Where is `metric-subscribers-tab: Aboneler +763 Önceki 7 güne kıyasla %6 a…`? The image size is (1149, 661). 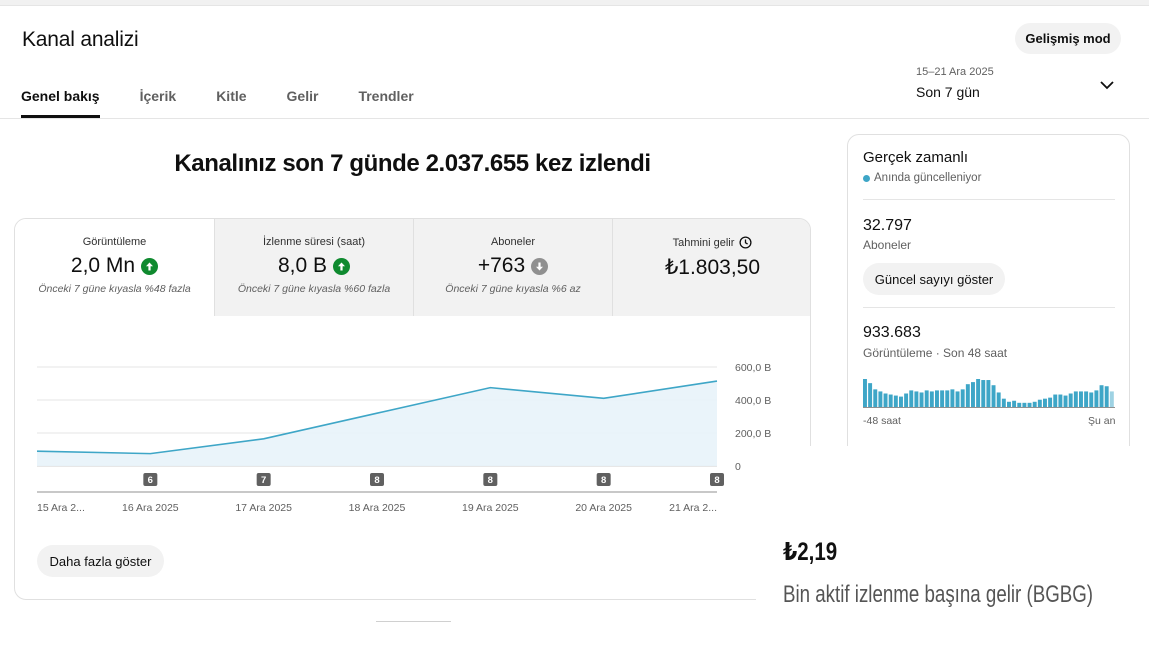
metric-subscribers-tab: Aboneler +763 Önceki 7 güne kıyasla %6 a… is located at coordinates (512, 267).